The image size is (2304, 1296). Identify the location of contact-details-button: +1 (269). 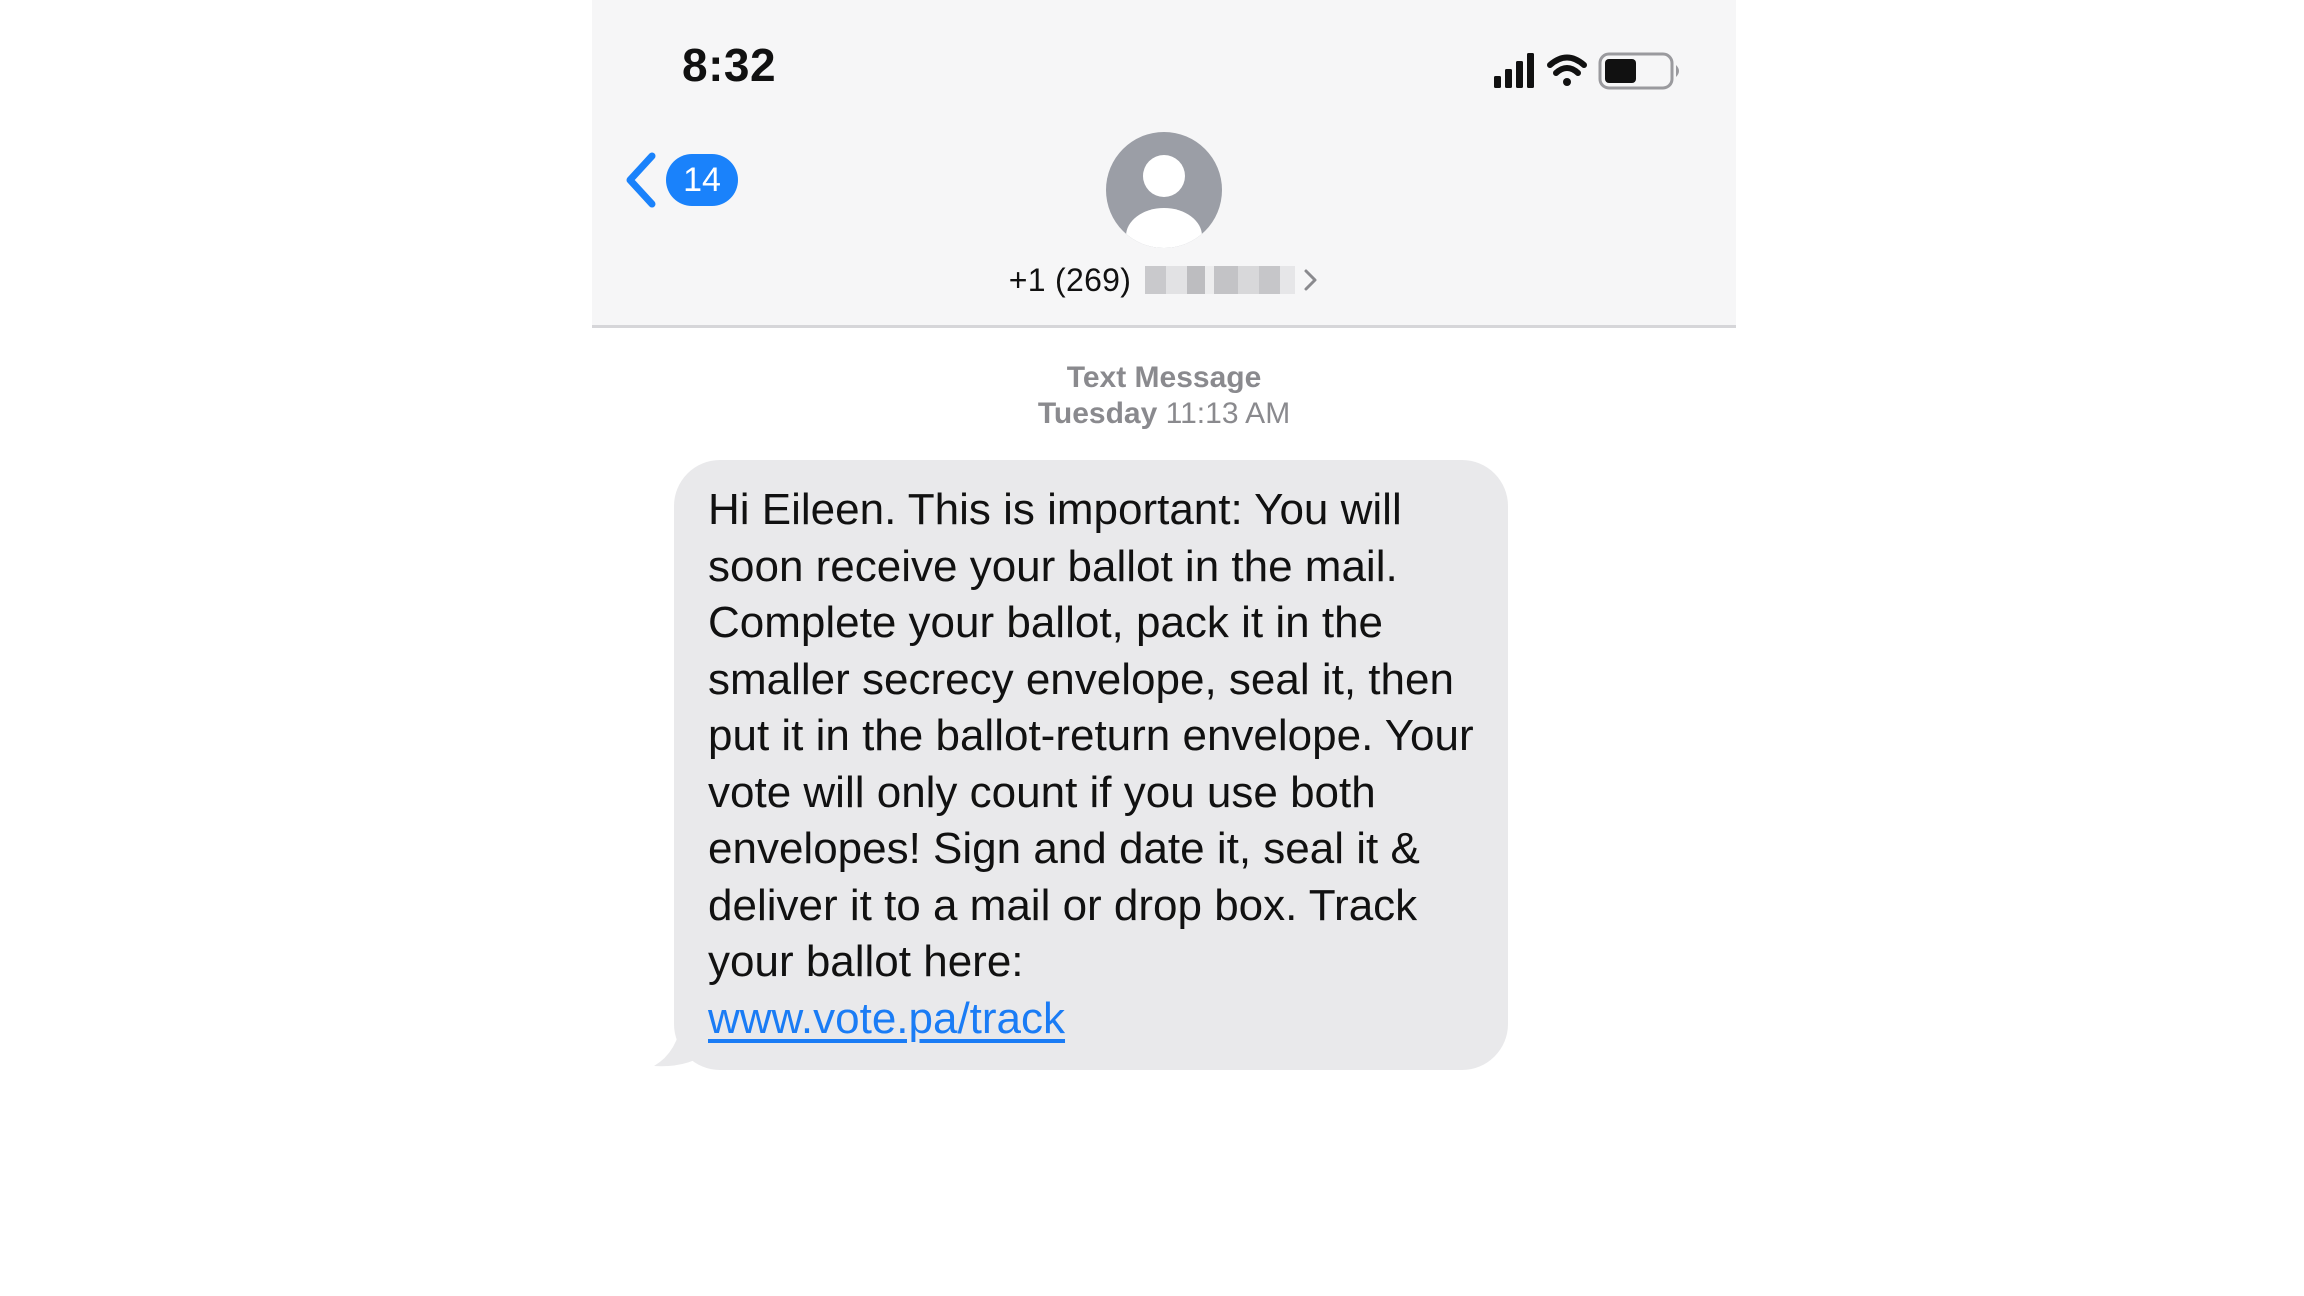
(1164, 280).